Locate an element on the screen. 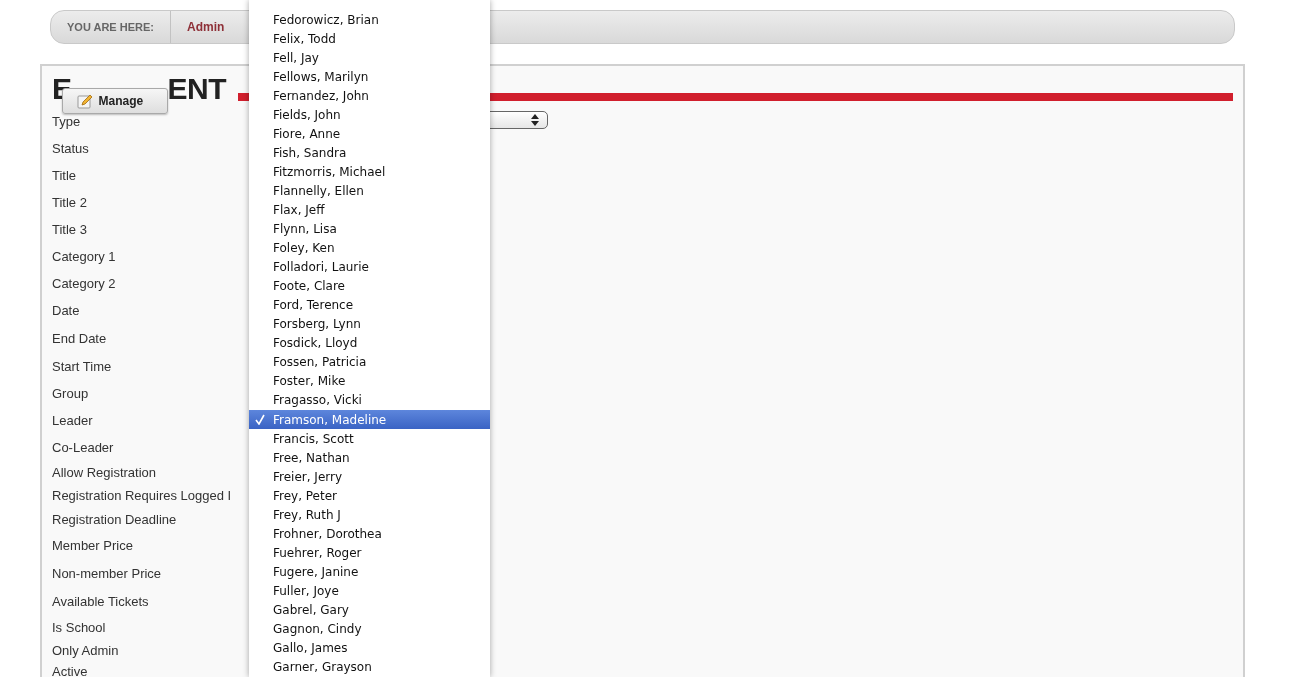  field-label: Start Time is located at coordinates (82, 366).